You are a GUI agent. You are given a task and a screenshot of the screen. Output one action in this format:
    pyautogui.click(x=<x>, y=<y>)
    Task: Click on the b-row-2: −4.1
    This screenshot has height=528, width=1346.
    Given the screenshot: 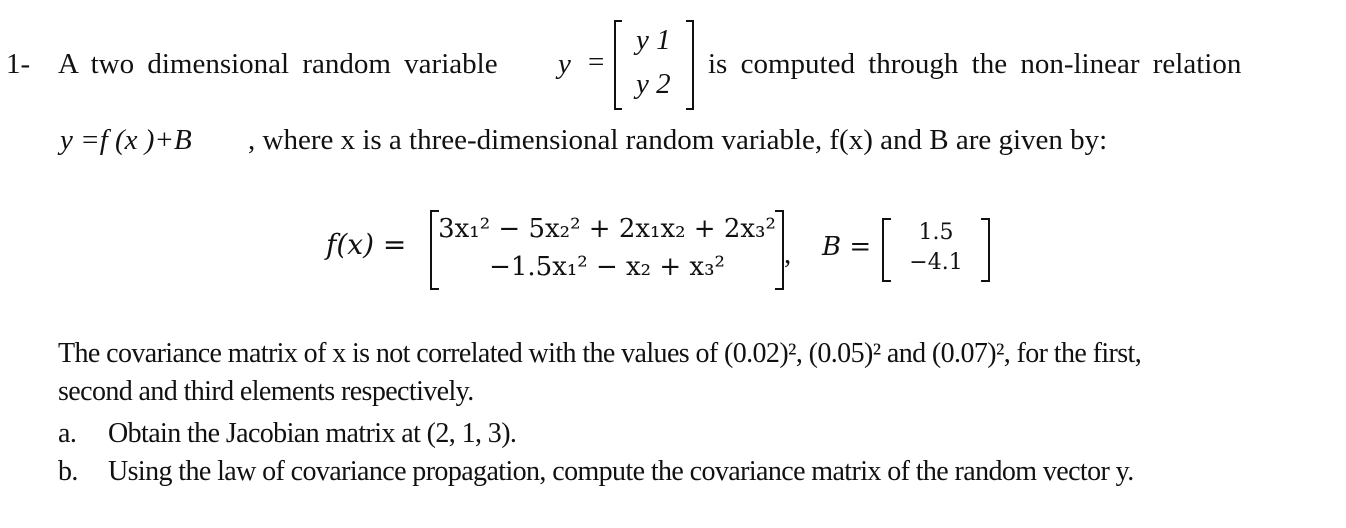 What is the action you would take?
    pyautogui.click(x=936, y=262)
    